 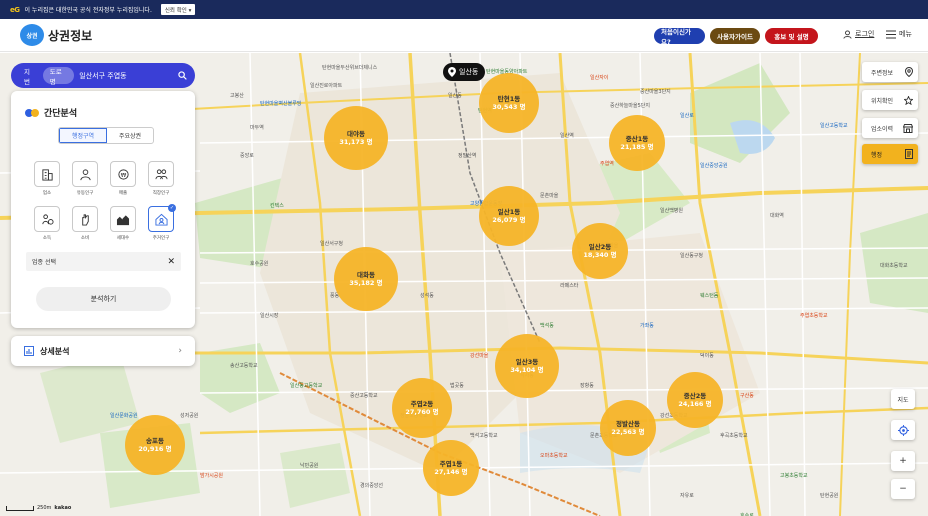 I want to click on houses-icon, so click(x=123, y=219).